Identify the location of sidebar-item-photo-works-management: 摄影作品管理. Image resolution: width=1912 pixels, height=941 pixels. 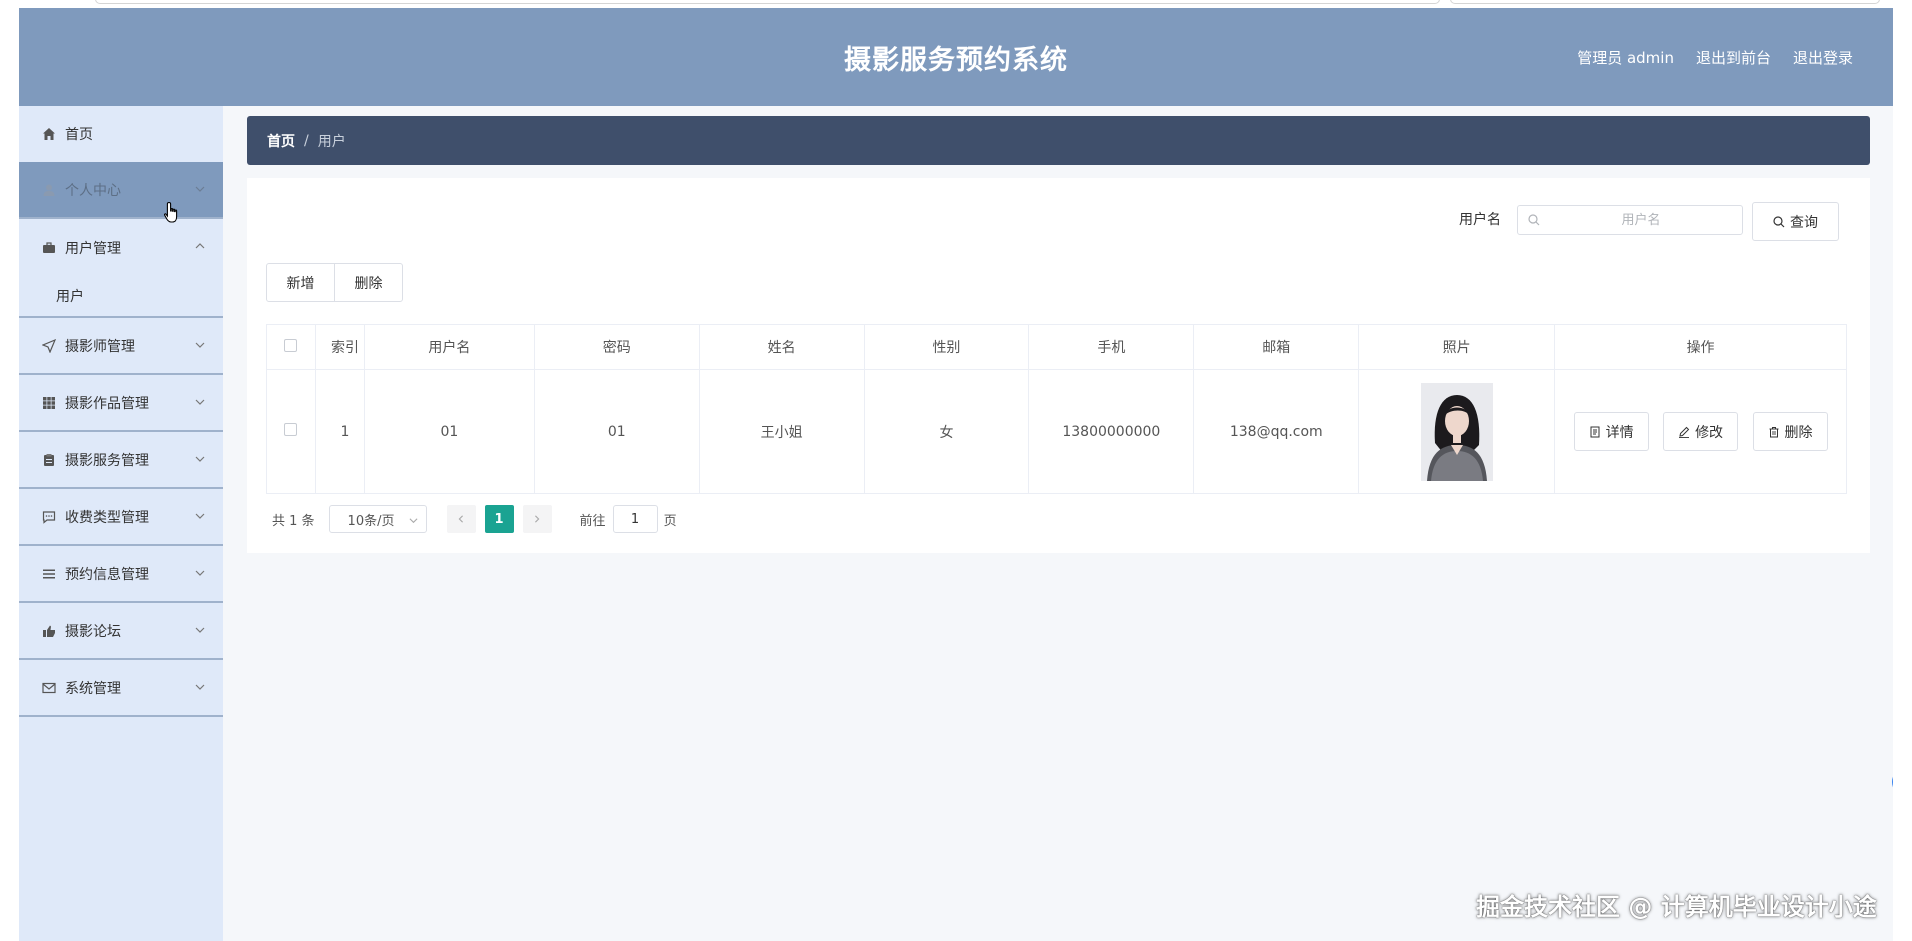
(121, 403).